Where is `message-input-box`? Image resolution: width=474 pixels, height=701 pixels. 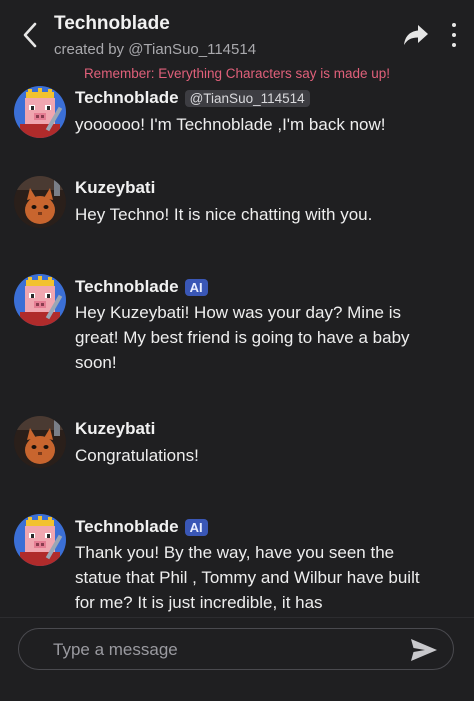
message-input-box is located at coordinates (236, 649).